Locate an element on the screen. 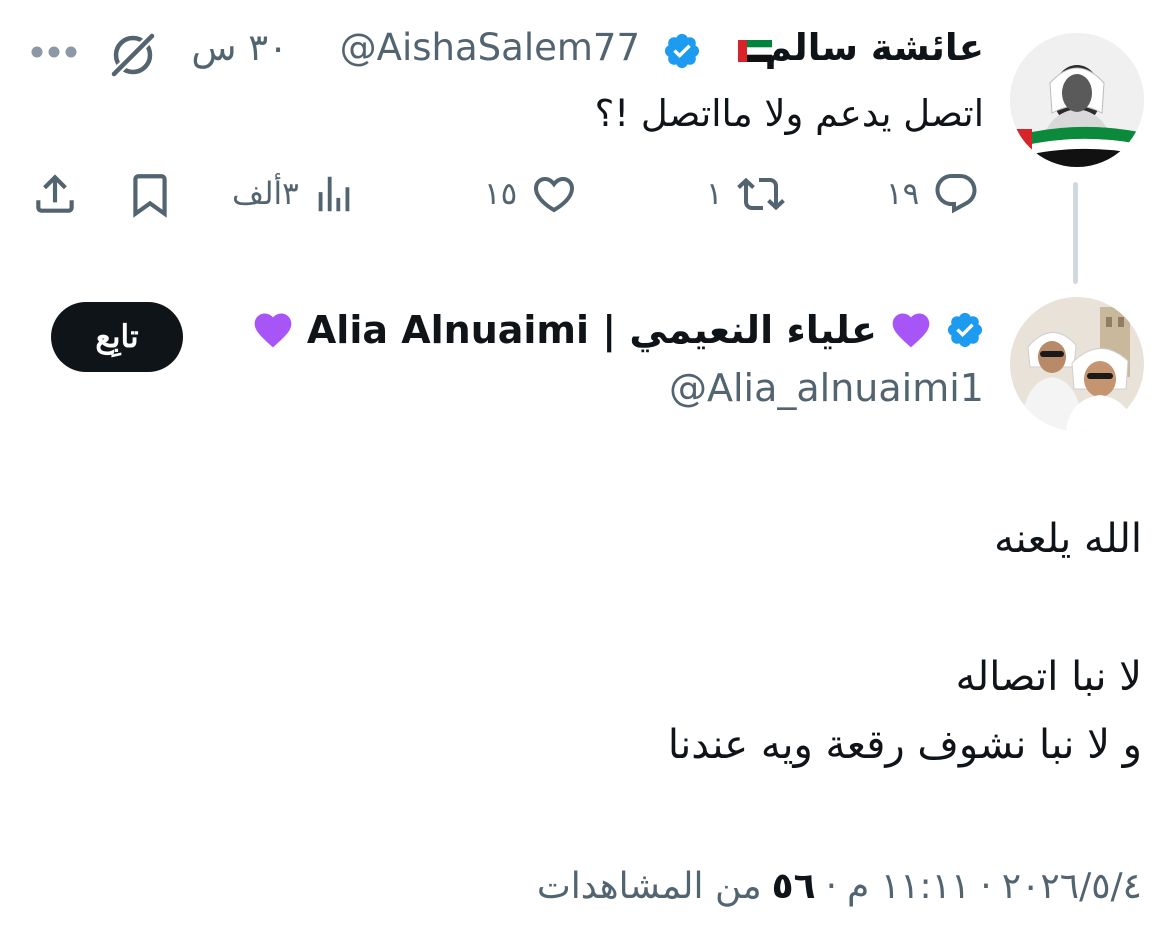 The image size is (1170, 941). repost-icon is located at coordinates (760, 194).